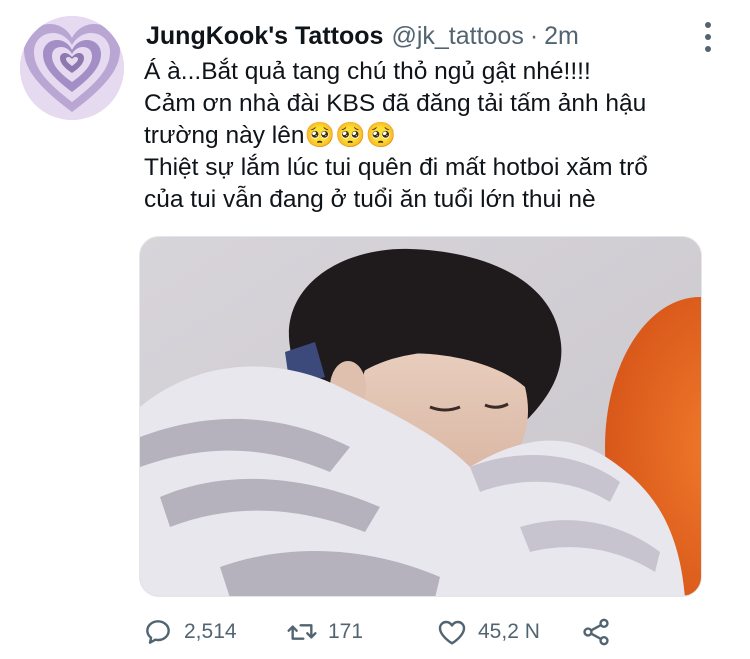 This screenshot has width=750, height=659. What do you see at coordinates (561, 36) in the screenshot?
I see `timestamp: 2m` at bounding box center [561, 36].